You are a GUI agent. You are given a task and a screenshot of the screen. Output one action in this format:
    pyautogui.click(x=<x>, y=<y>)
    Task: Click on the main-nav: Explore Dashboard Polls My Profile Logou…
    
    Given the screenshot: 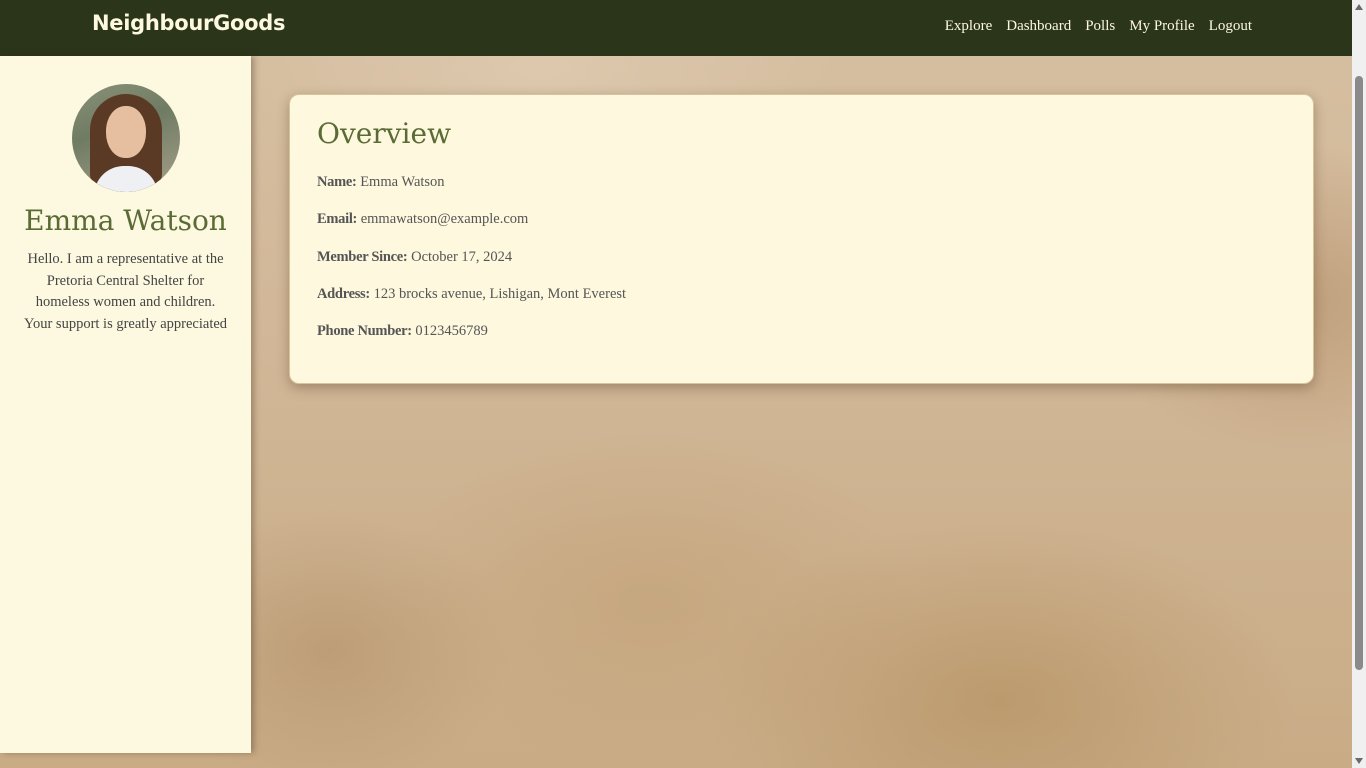 What is the action you would take?
    pyautogui.click(x=1098, y=26)
    